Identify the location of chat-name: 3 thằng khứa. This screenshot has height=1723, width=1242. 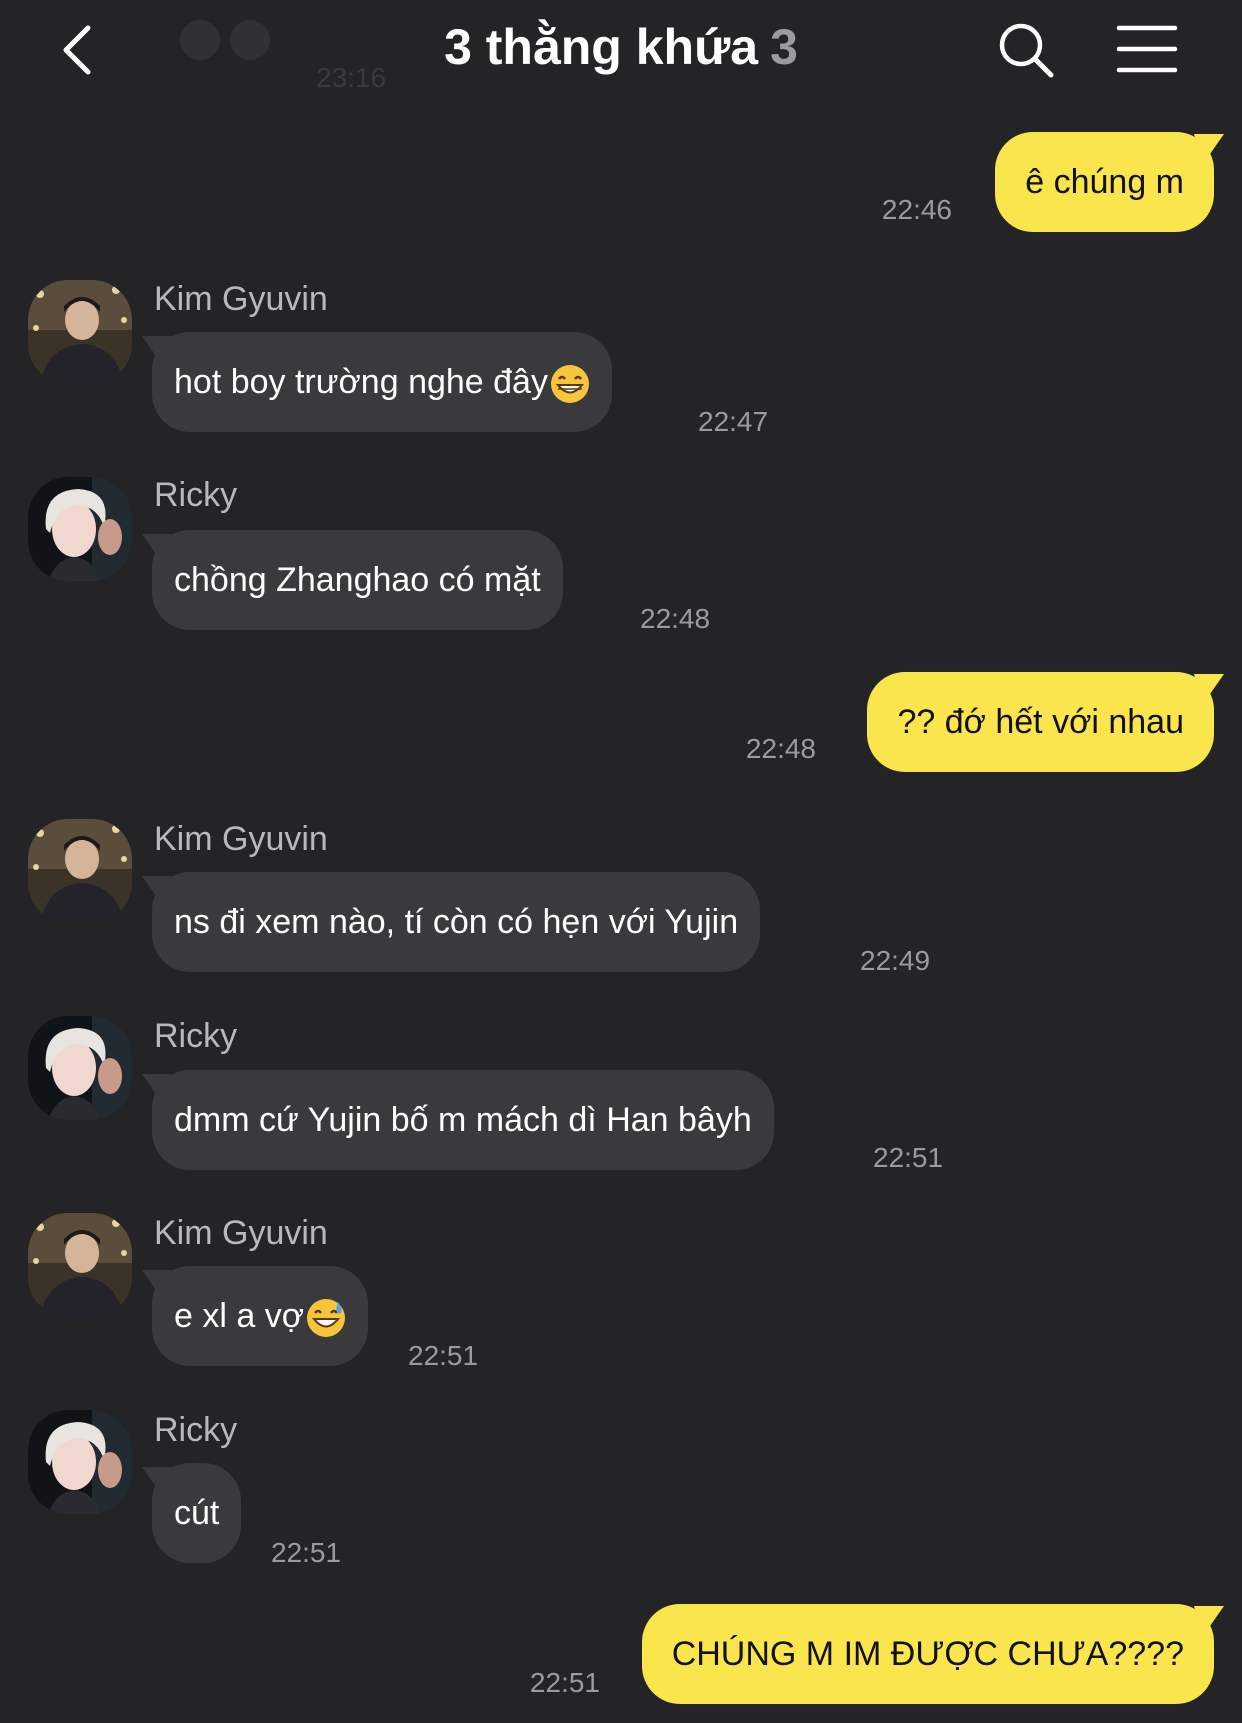
(601, 47).